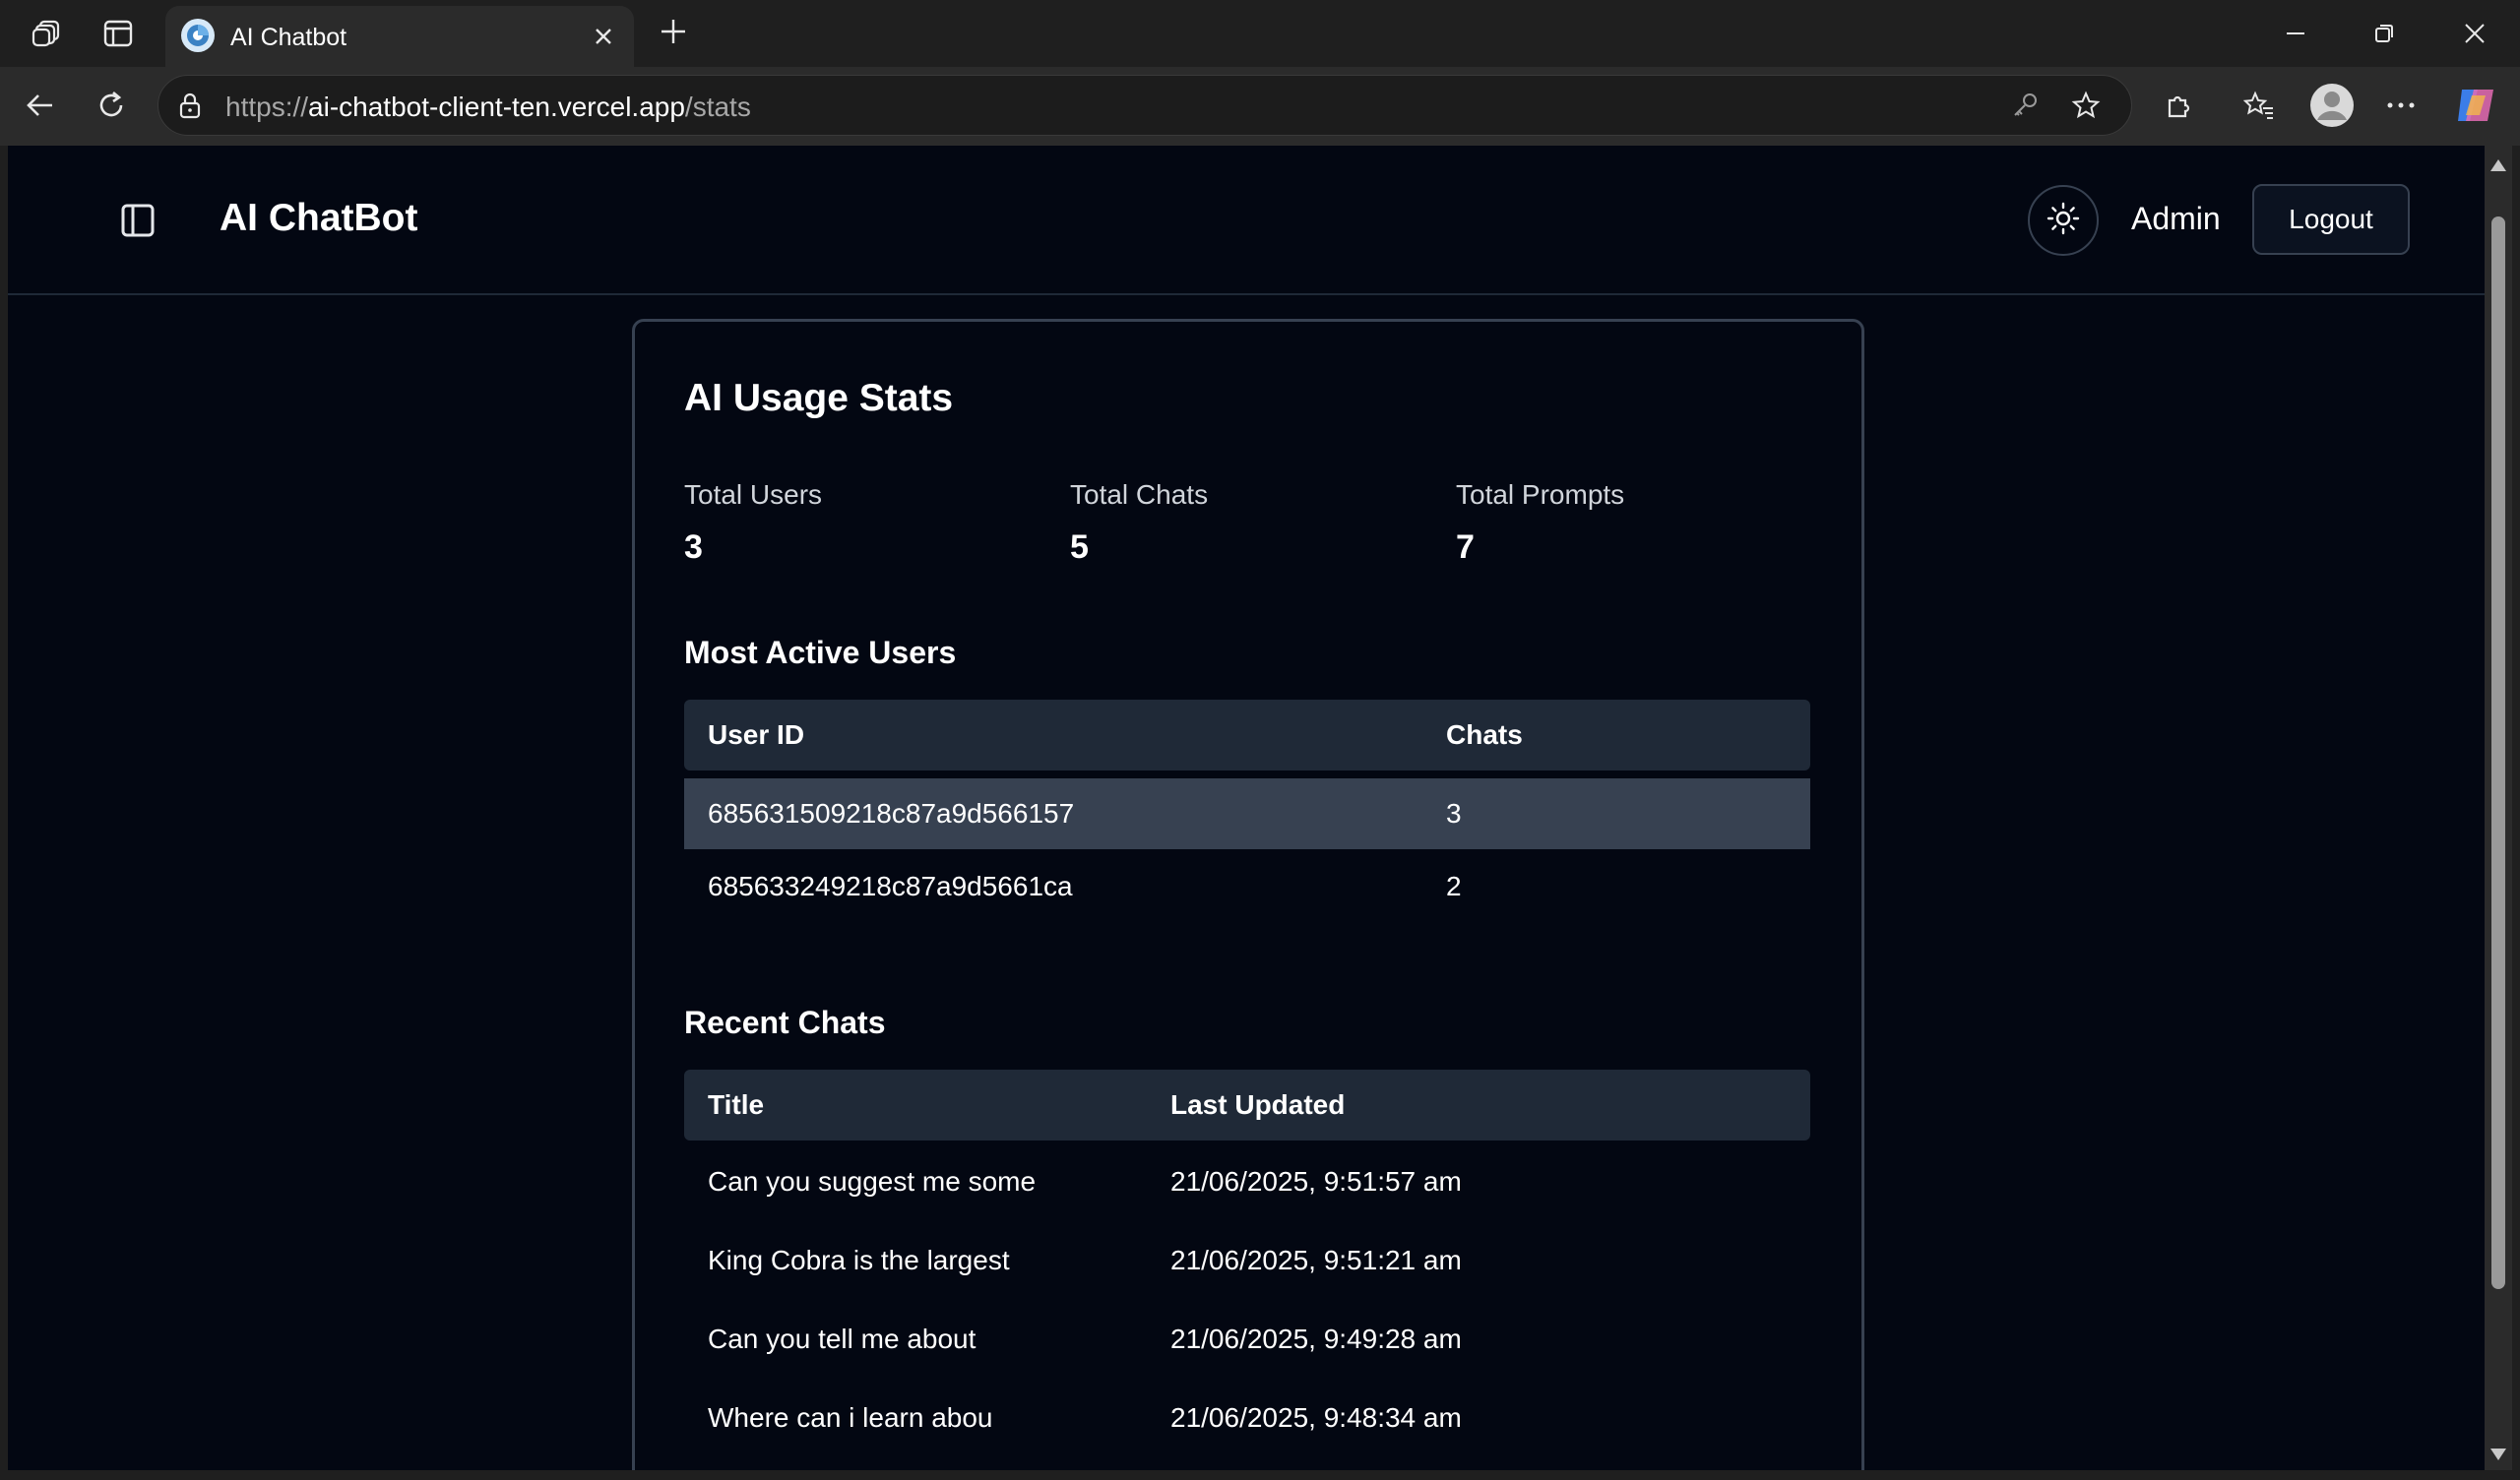 Image resolution: width=2520 pixels, height=1480 pixels. I want to click on table-row: 685633249218c87a9d5661ca 2, so click(1247, 889).